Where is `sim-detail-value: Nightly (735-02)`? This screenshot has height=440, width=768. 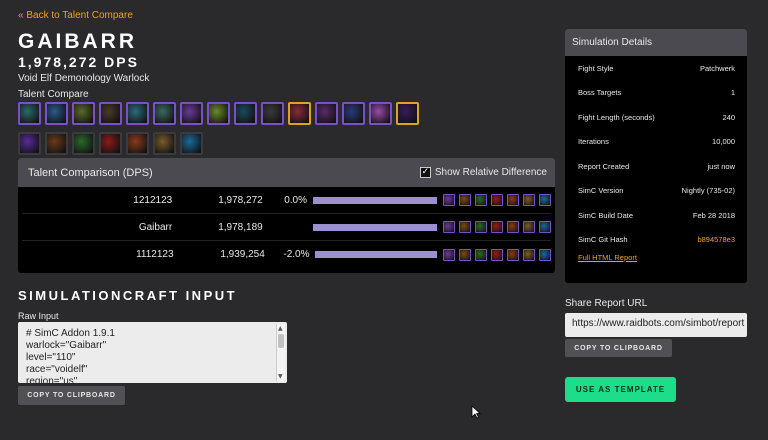
sim-detail-value: Nightly (735-02) is located at coordinates (708, 191).